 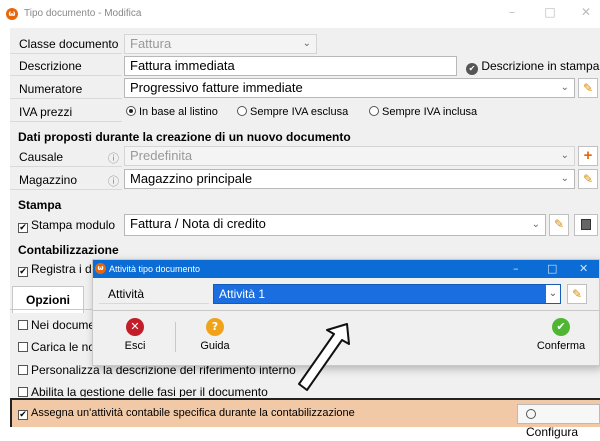 I want to click on close-circle-icon: ✕, so click(x=135, y=327).